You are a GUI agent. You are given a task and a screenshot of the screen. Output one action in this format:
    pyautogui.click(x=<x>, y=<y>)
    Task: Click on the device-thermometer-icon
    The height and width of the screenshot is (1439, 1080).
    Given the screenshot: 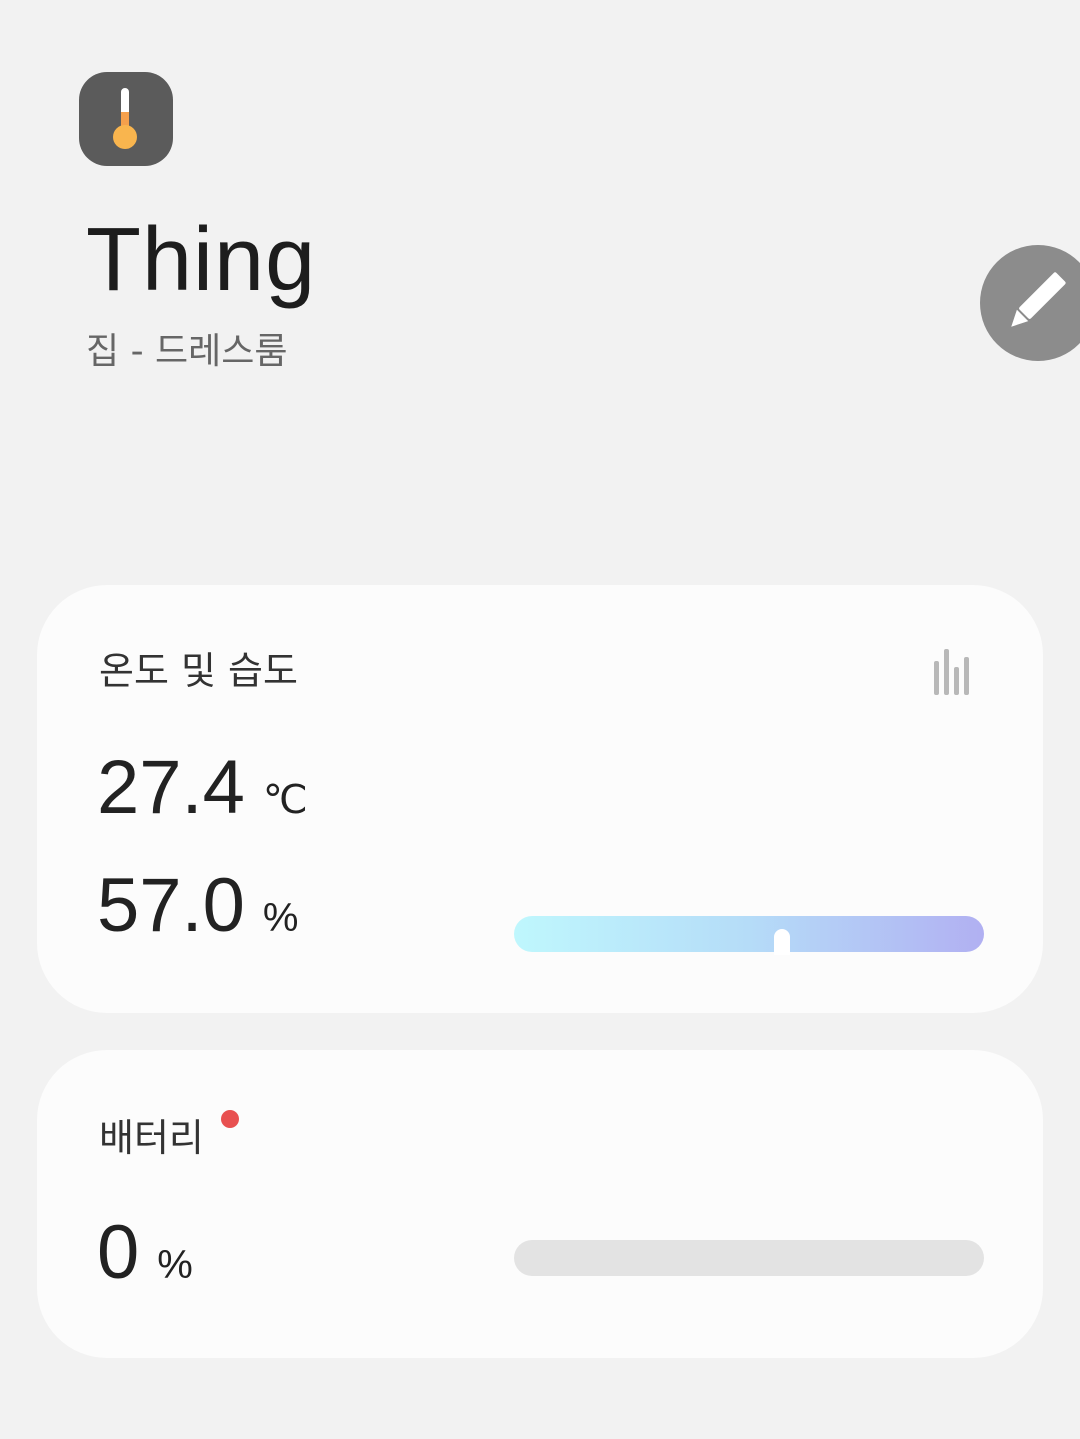 What is the action you would take?
    pyautogui.click(x=126, y=119)
    